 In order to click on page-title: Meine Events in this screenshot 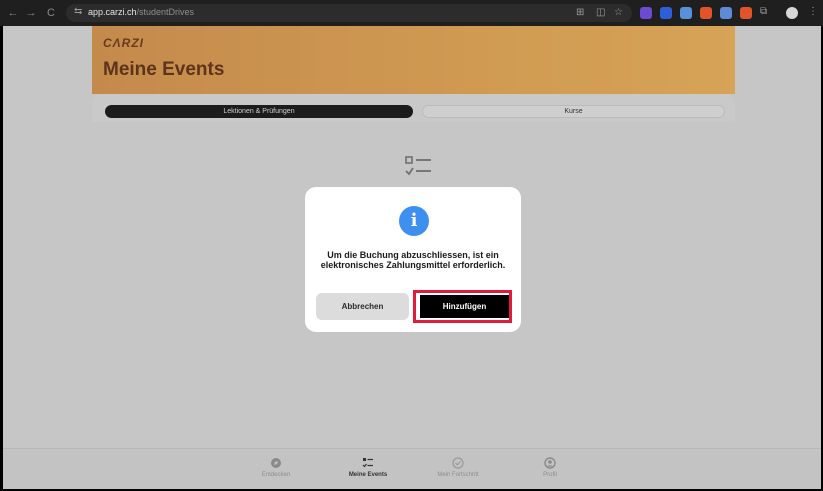, I will do `click(164, 69)`.